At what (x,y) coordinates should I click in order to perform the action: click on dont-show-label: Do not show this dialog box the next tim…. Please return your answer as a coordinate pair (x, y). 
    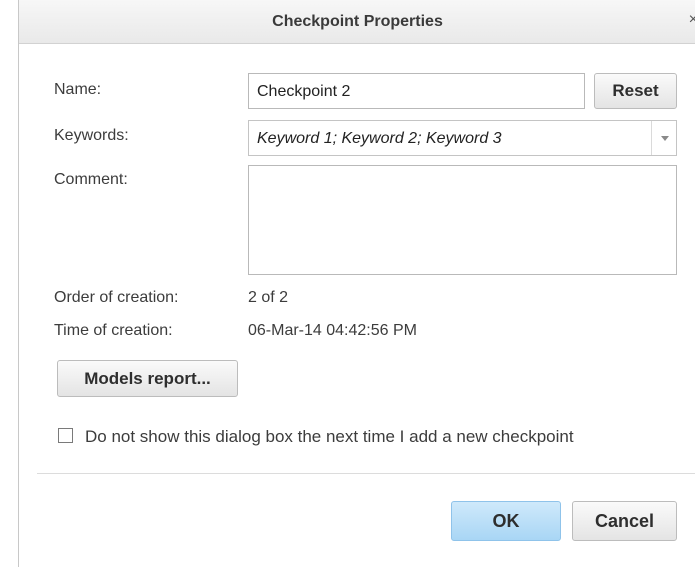
    Looking at the image, I should click on (329, 437).